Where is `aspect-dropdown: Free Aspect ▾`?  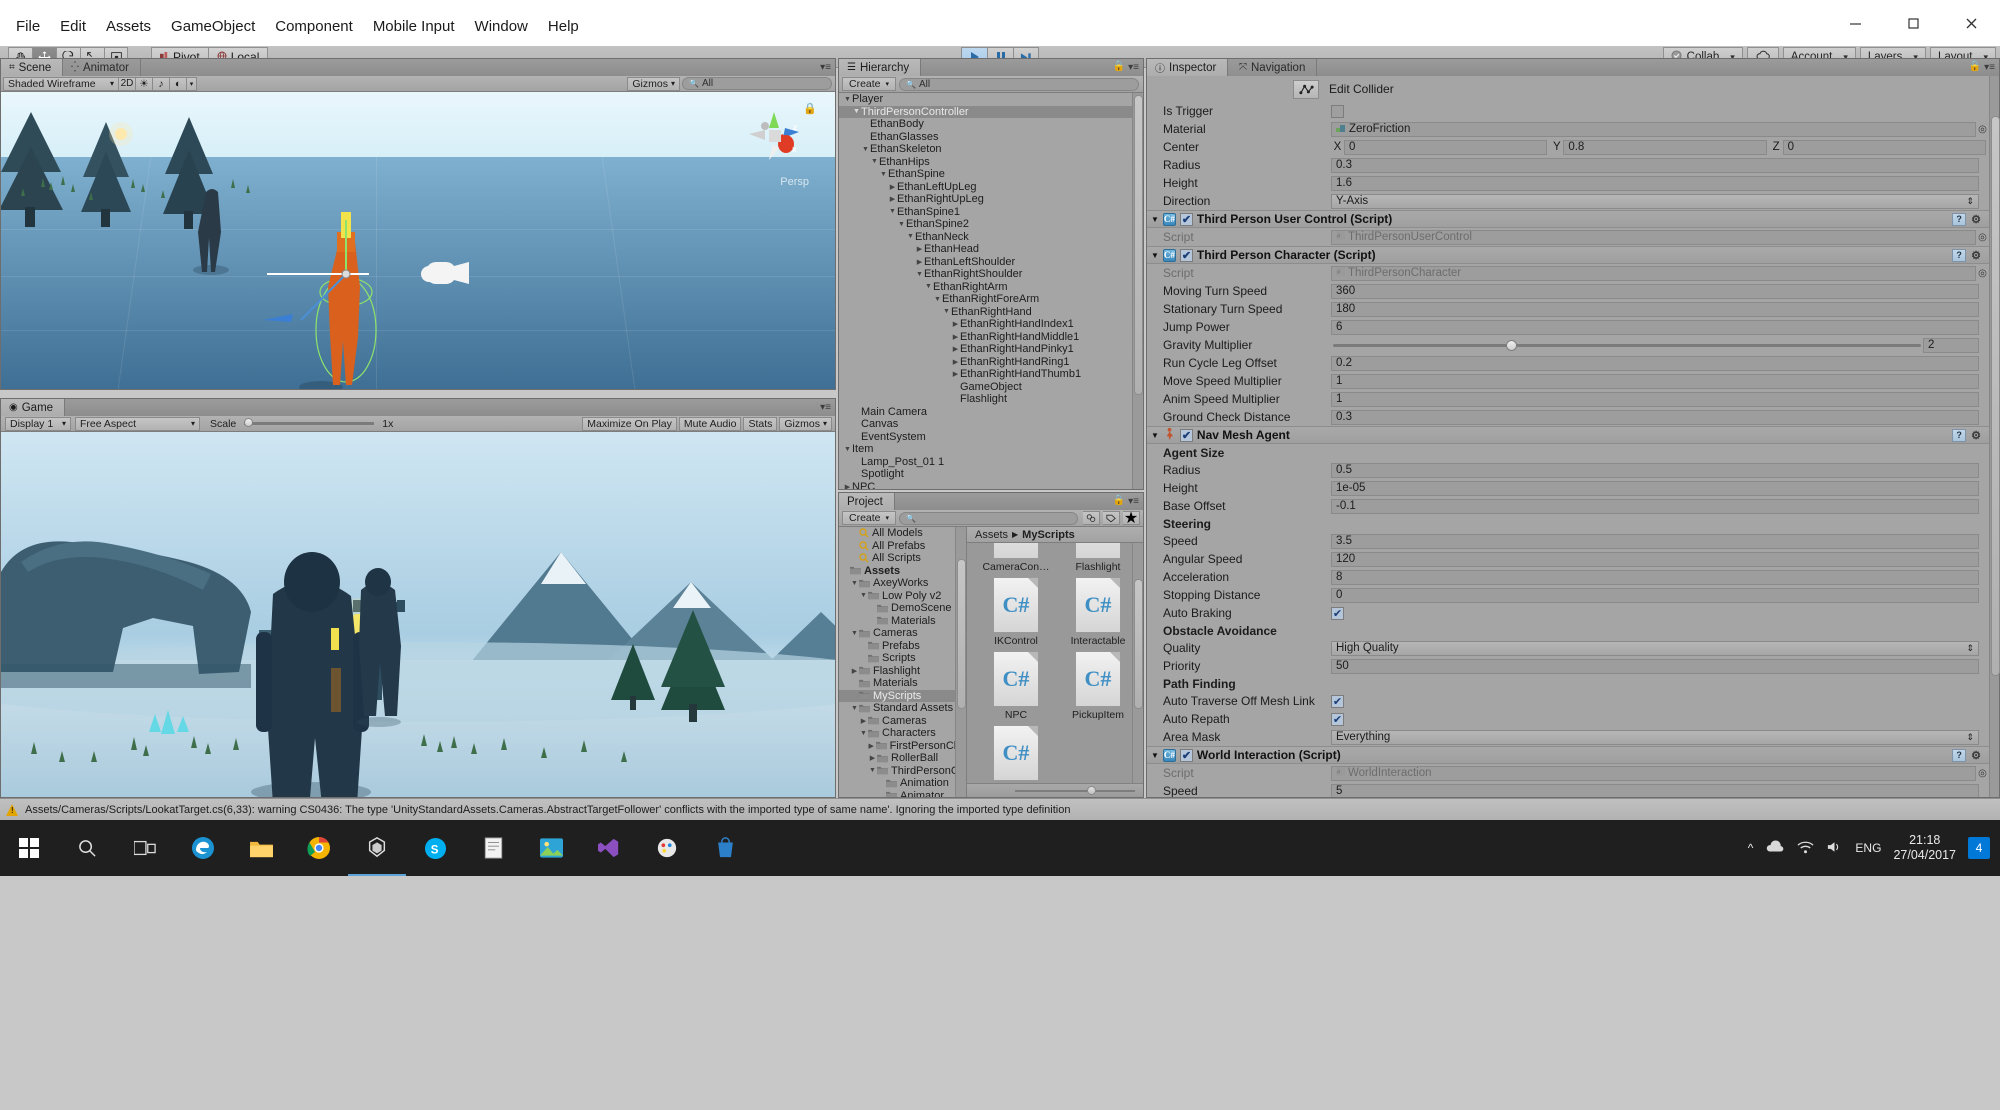 aspect-dropdown: Free Aspect ▾ is located at coordinates (137, 423).